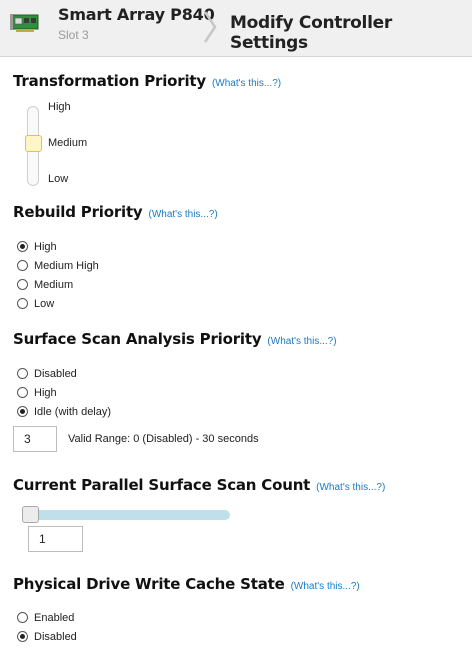  Describe the element at coordinates (45, 392) in the screenshot. I see `surface-scan-label-high: High` at that location.